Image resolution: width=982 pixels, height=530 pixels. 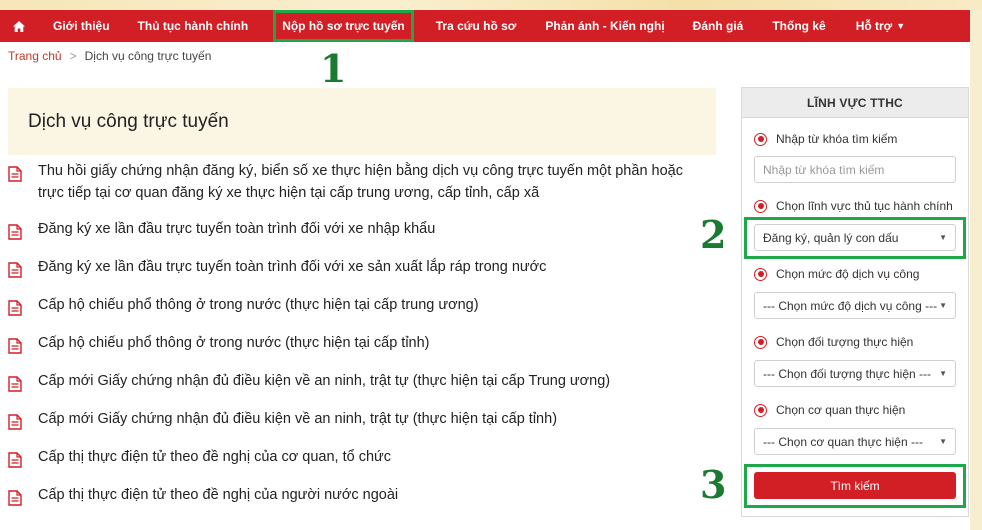 I want to click on nav-home, so click(x=19, y=26).